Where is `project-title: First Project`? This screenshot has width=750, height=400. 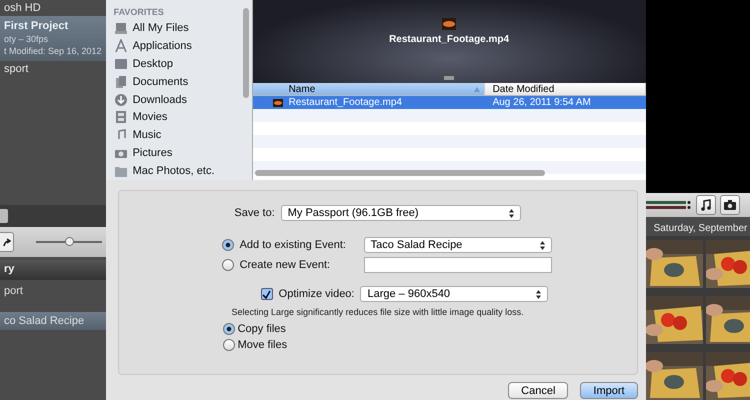 project-title: First Project is located at coordinates (37, 26).